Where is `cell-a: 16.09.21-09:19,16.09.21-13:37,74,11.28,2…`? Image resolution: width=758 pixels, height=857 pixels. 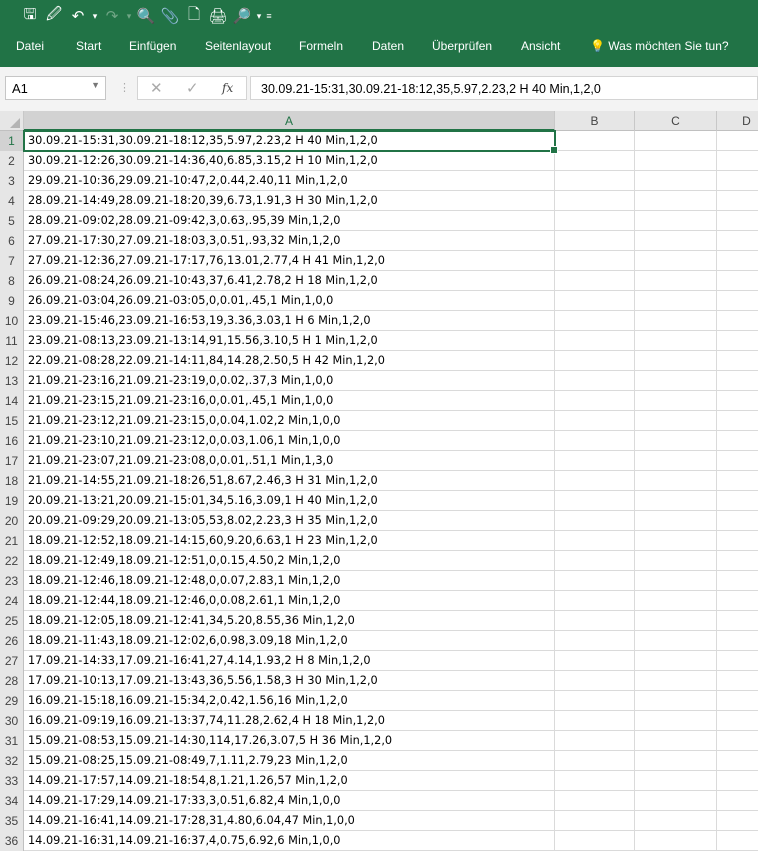 cell-a: 16.09.21-09:19,16.09.21-13:37,74,11.28,2… is located at coordinates (289, 721).